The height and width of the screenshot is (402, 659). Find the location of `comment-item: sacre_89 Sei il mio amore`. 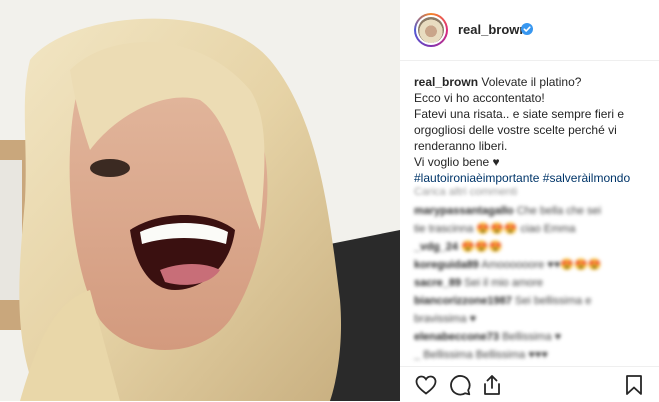

comment-item: sacre_89 Sei il mio amore is located at coordinates (532, 283).